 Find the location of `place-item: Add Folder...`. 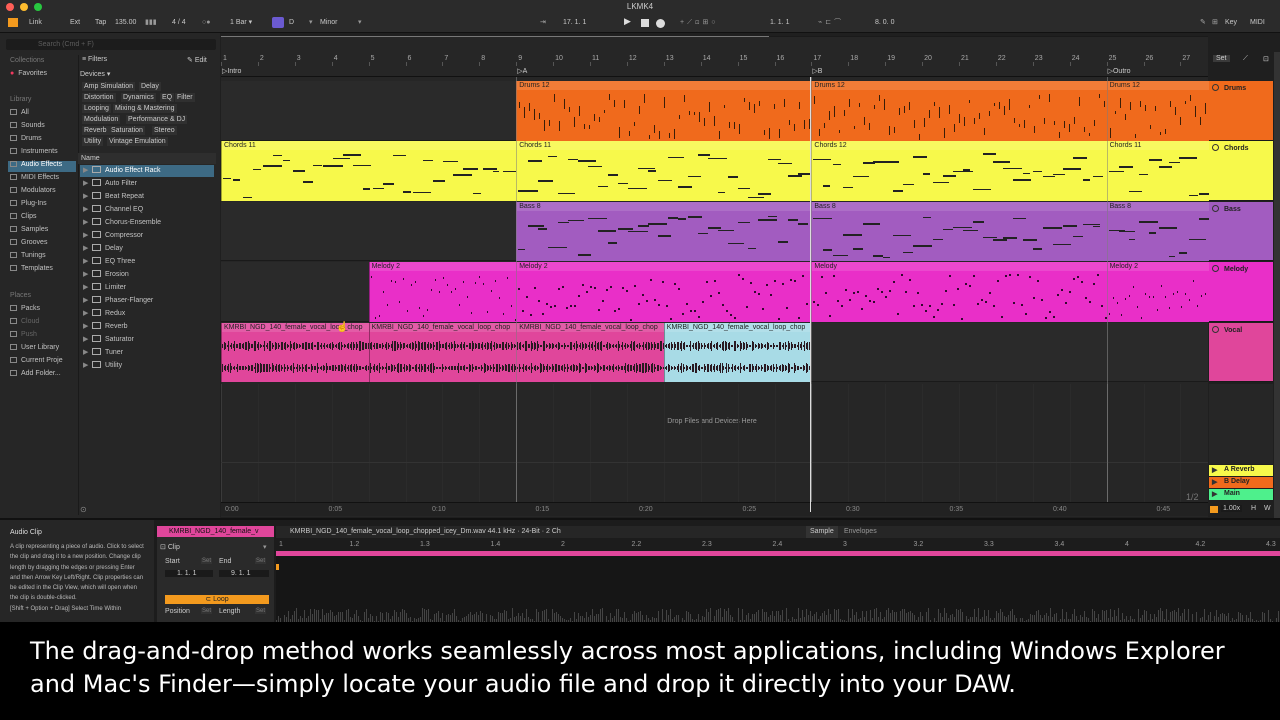

place-item: Add Folder... is located at coordinates (35, 373).